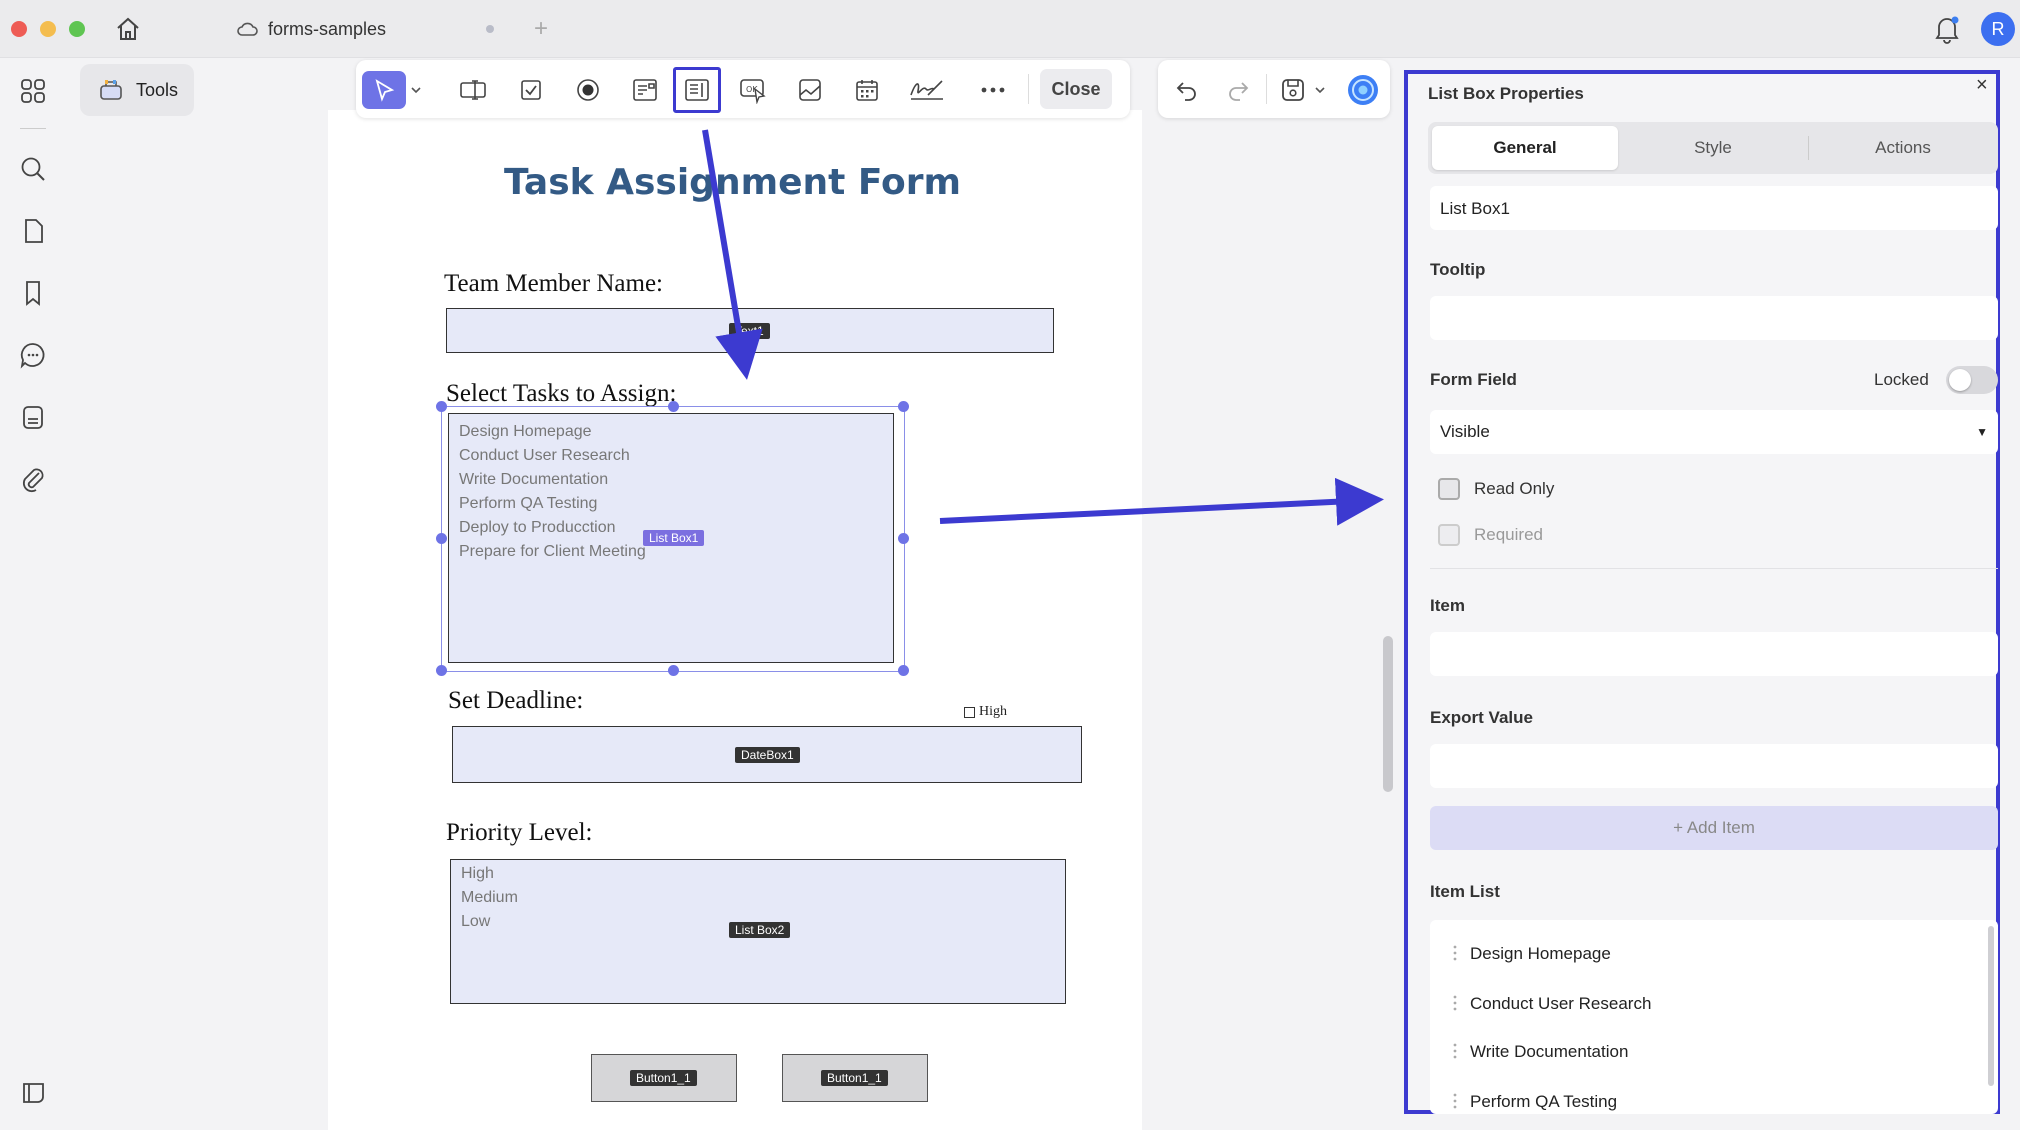 Image resolution: width=2020 pixels, height=1130 pixels. I want to click on comments-icon, so click(33, 355).